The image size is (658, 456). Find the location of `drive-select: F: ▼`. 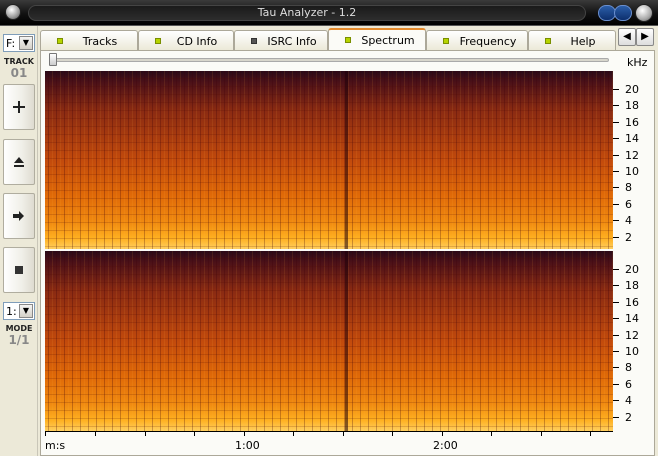

drive-select: F: ▼ is located at coordinates (19, 43).